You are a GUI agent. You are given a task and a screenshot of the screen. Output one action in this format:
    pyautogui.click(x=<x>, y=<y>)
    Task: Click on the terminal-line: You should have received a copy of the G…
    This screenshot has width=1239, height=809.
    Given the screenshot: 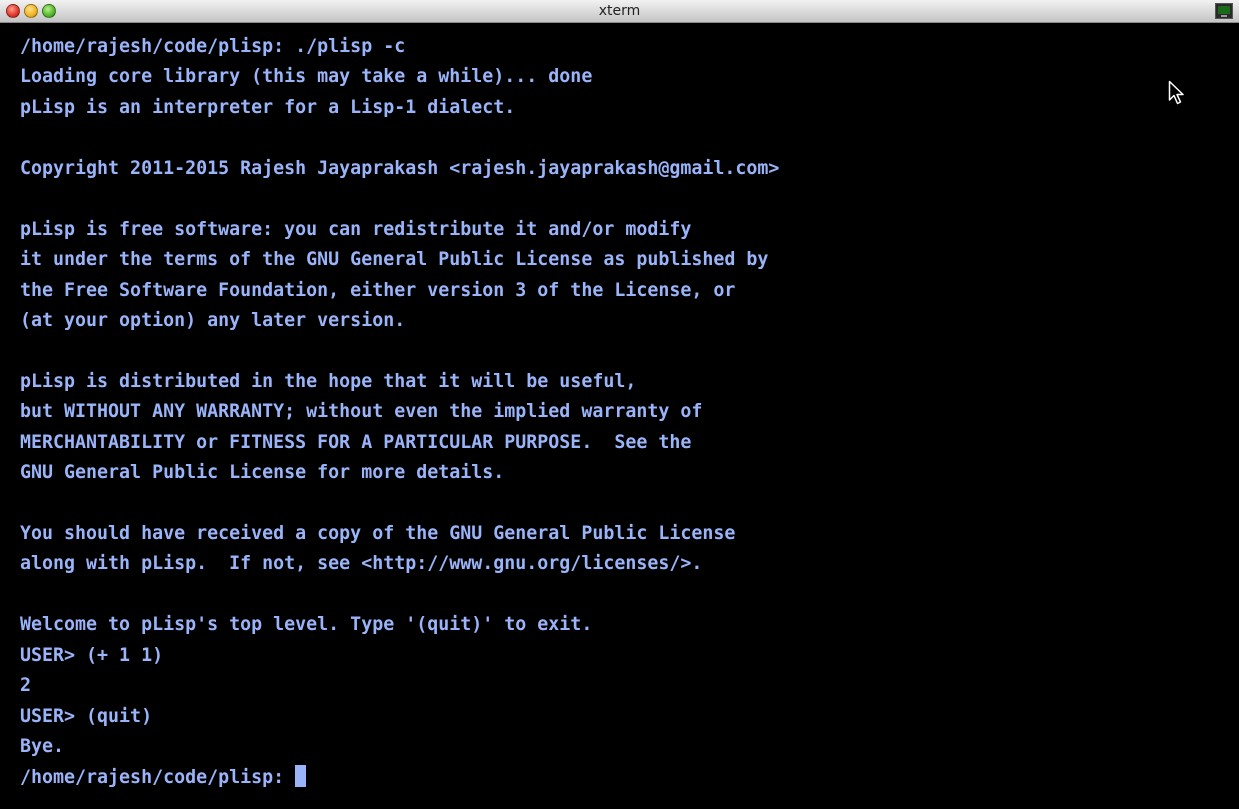 What is the action you would take?
    pyautogui.click(x=378, y=533)
    